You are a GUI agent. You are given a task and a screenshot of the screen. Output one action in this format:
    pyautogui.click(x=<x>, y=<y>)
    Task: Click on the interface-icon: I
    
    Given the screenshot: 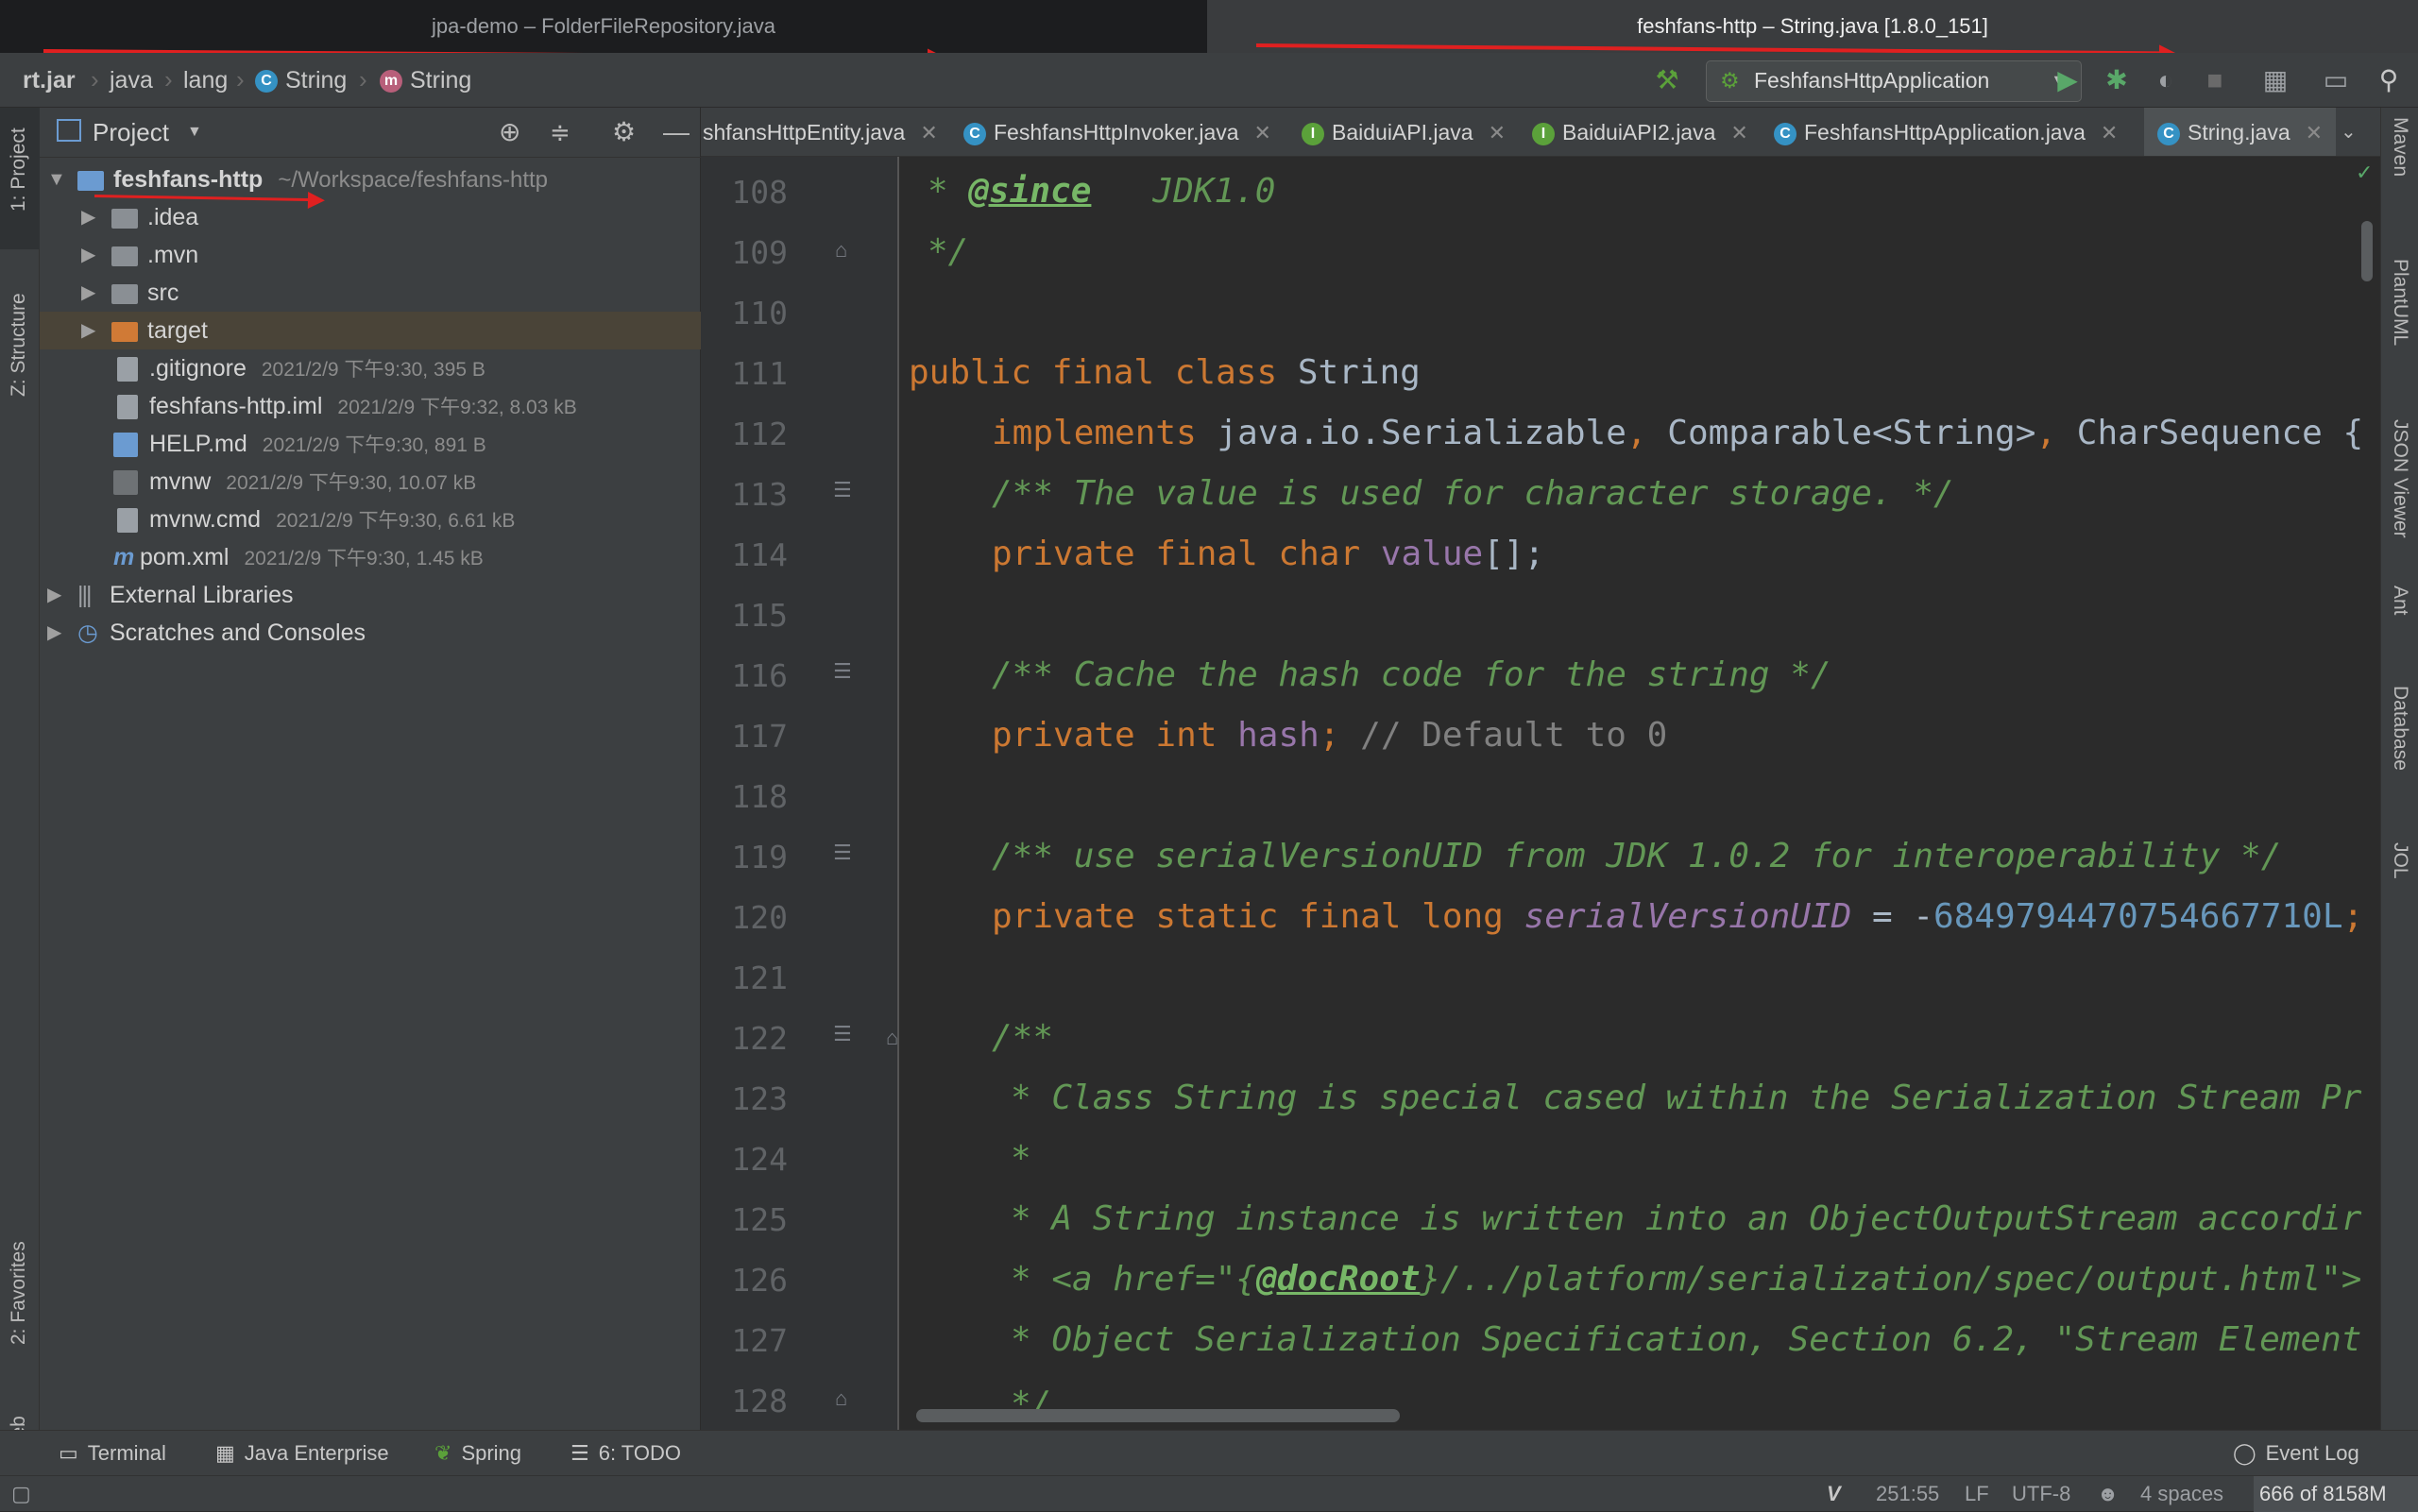 What is the action you would take?
    pyautogui.click(x=1543, y=133)
    